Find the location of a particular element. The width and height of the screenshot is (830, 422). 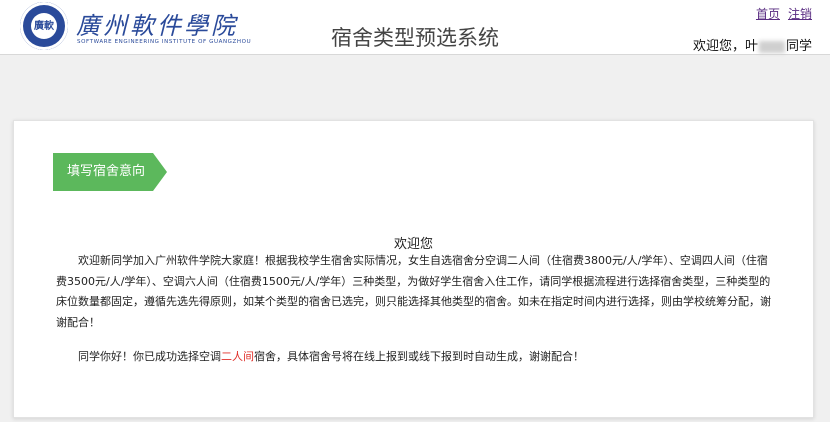

welcome-user-text: 欢迎您，叶 同学 is located at coordinates (752, 44).